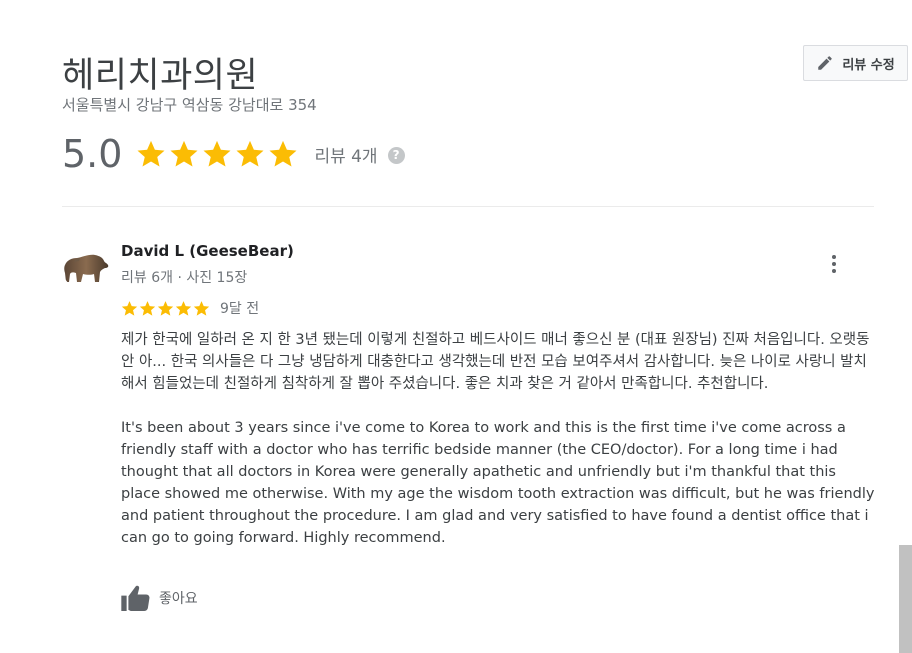 The width and height of the screenshot is (912, 653). Describe the element at coordinates (86, 267) in the screenshot. I see `bear-avatar-icon` at that location.